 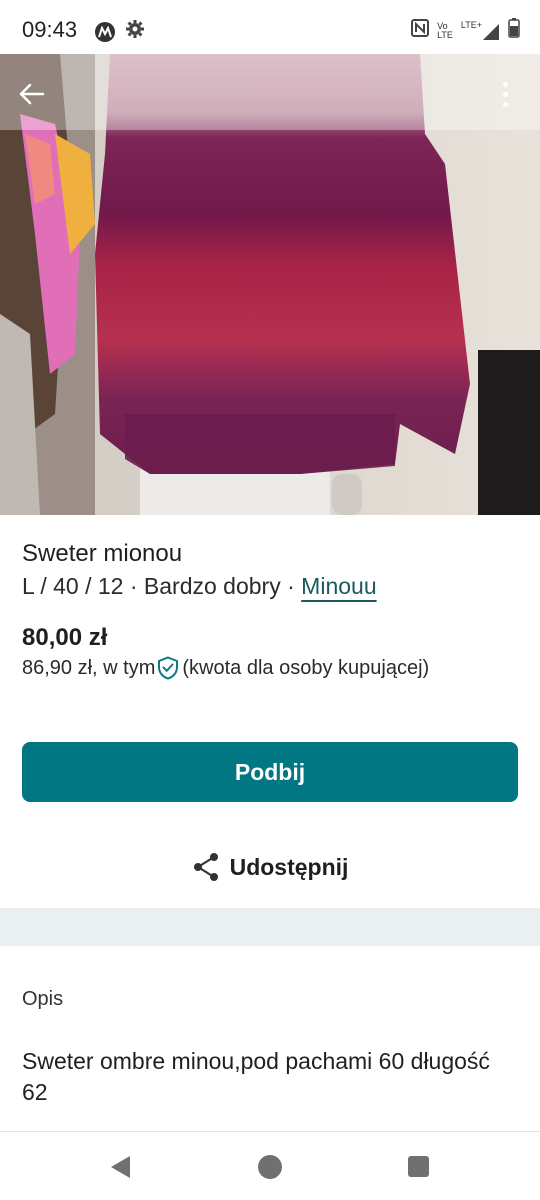 What do you see at coordinates (306, 667) in the screenshot?
I see `buyer-price-note: (kwota dla osoby kupującej)` at bounding box center [306, 667].